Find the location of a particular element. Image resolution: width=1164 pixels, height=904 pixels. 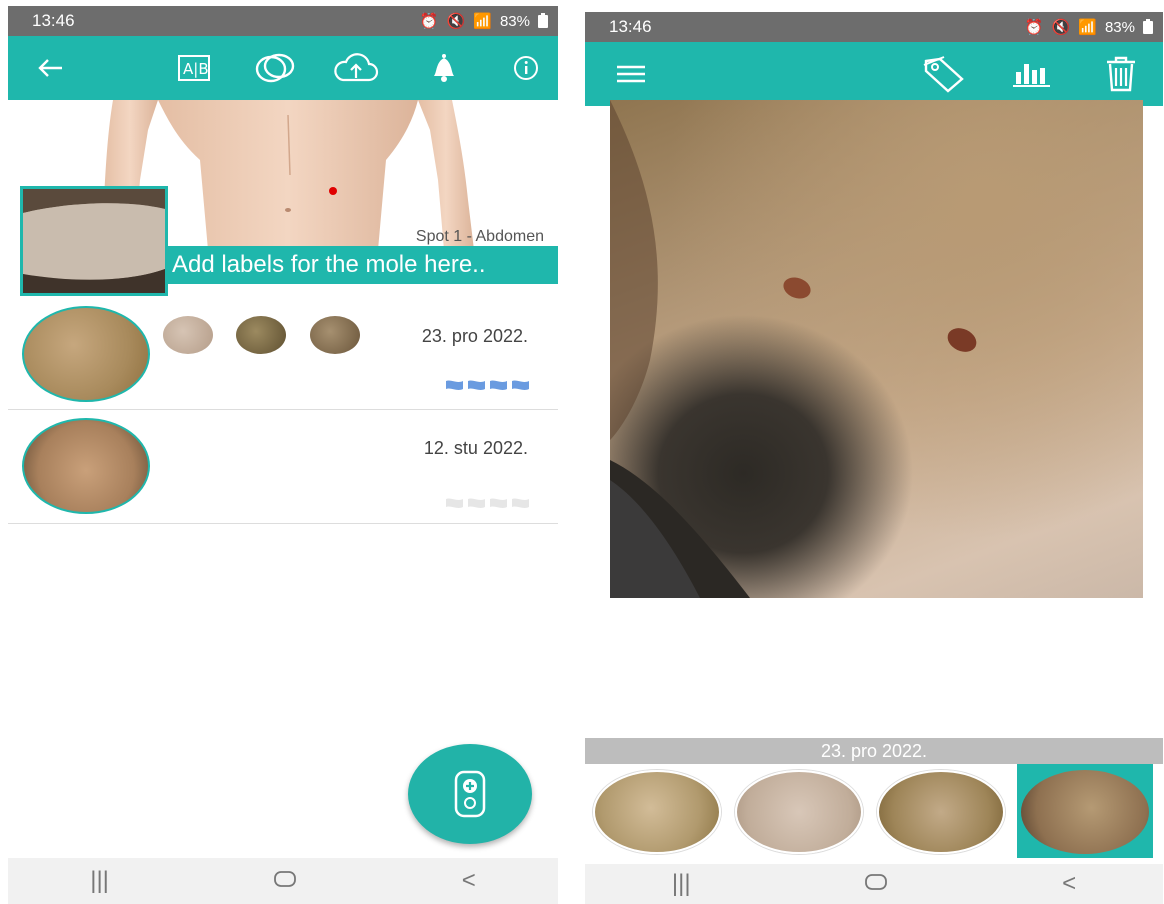

add-labels-field: Add labels for the mole here.. is located at coordinates (362, 265).